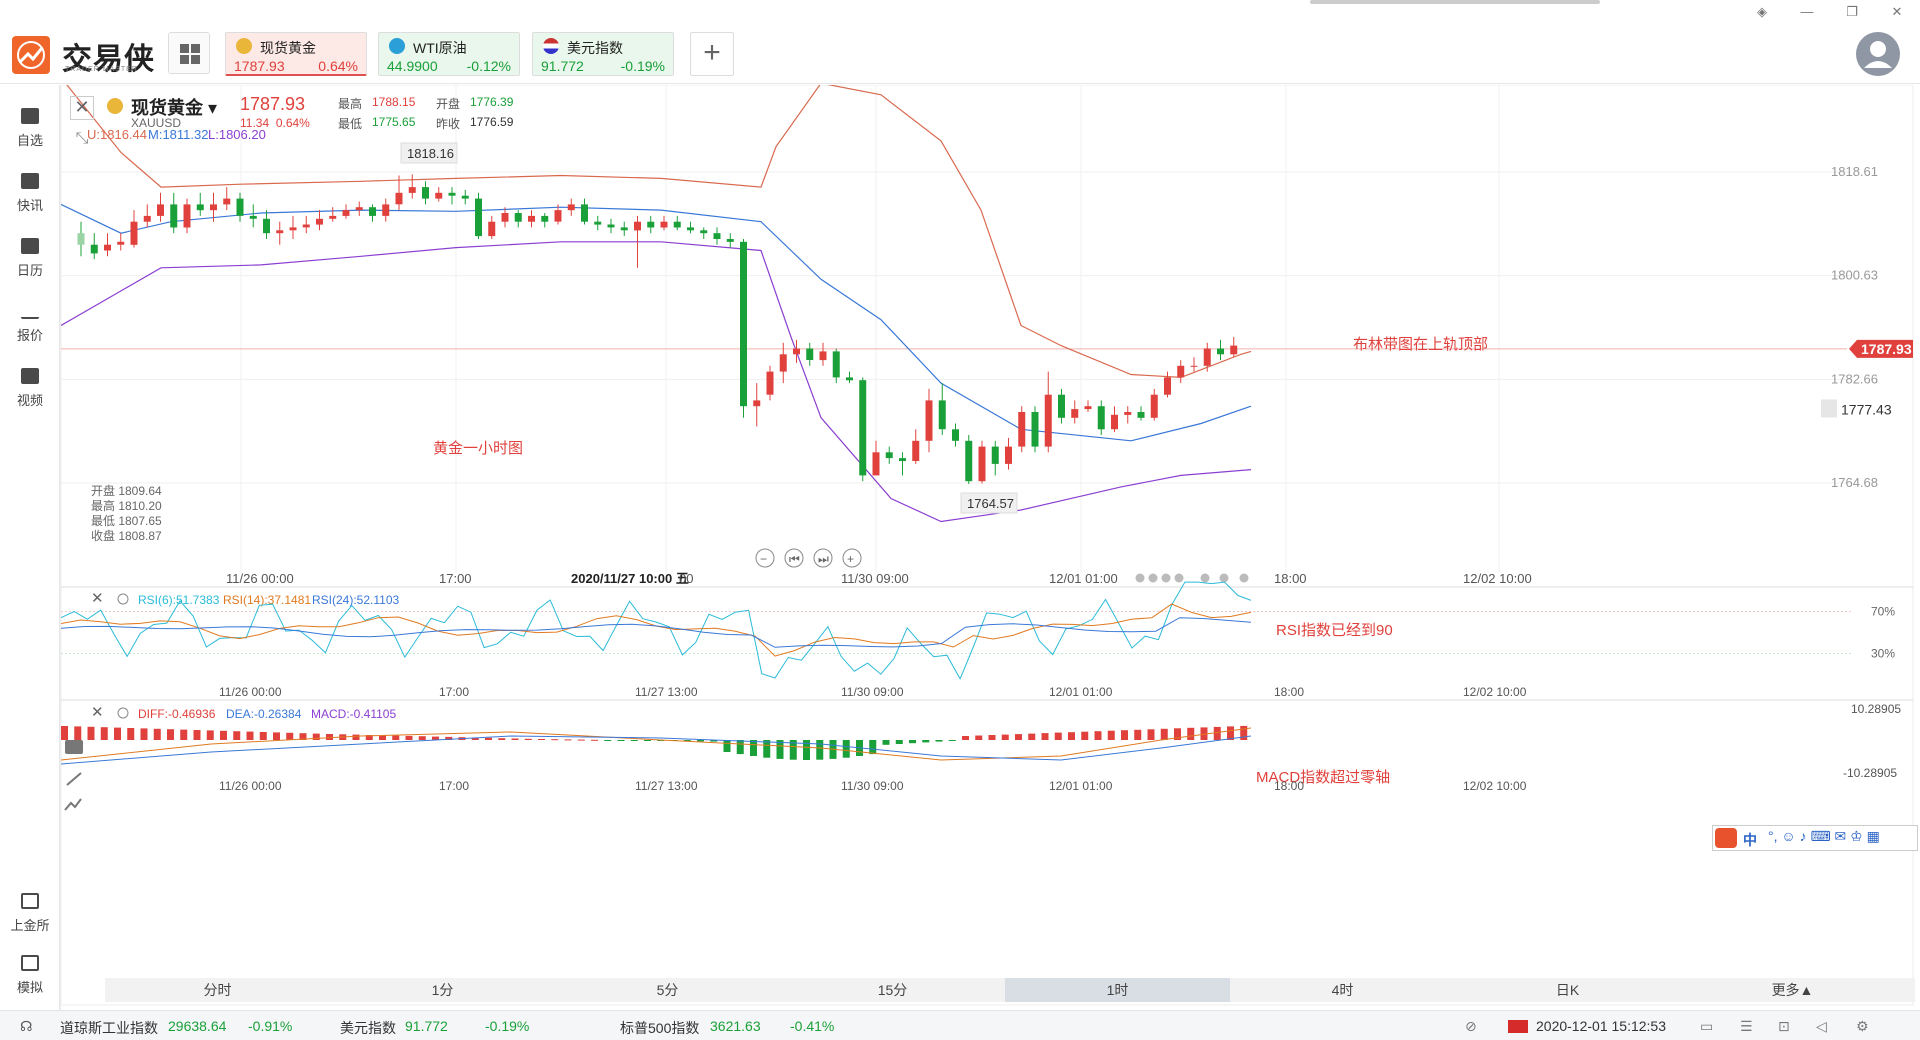  I want to click on no-signal-icon: ⊘, so click(1471, 1026).